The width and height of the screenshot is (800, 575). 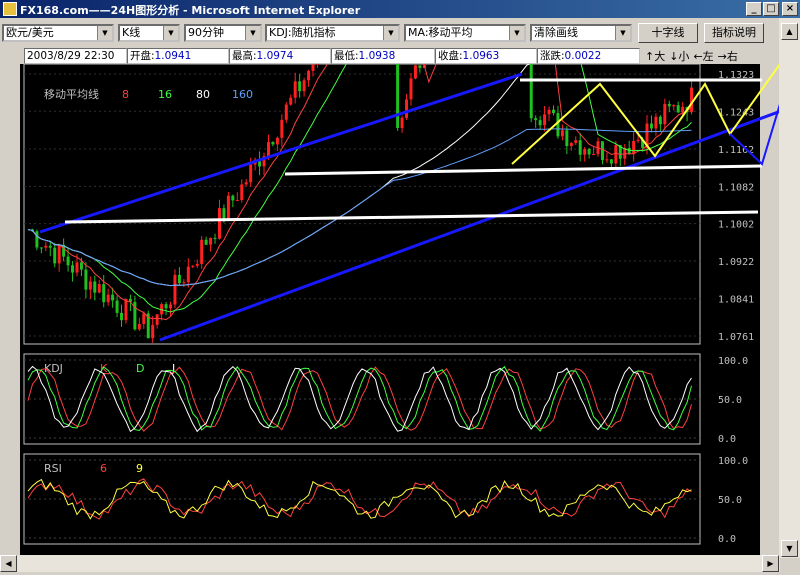 What do you see at coordinates (581, 33) in the screenshot?
I see `clear-lines-select: 清除画线 ▼` at bounding box center [581, 33].